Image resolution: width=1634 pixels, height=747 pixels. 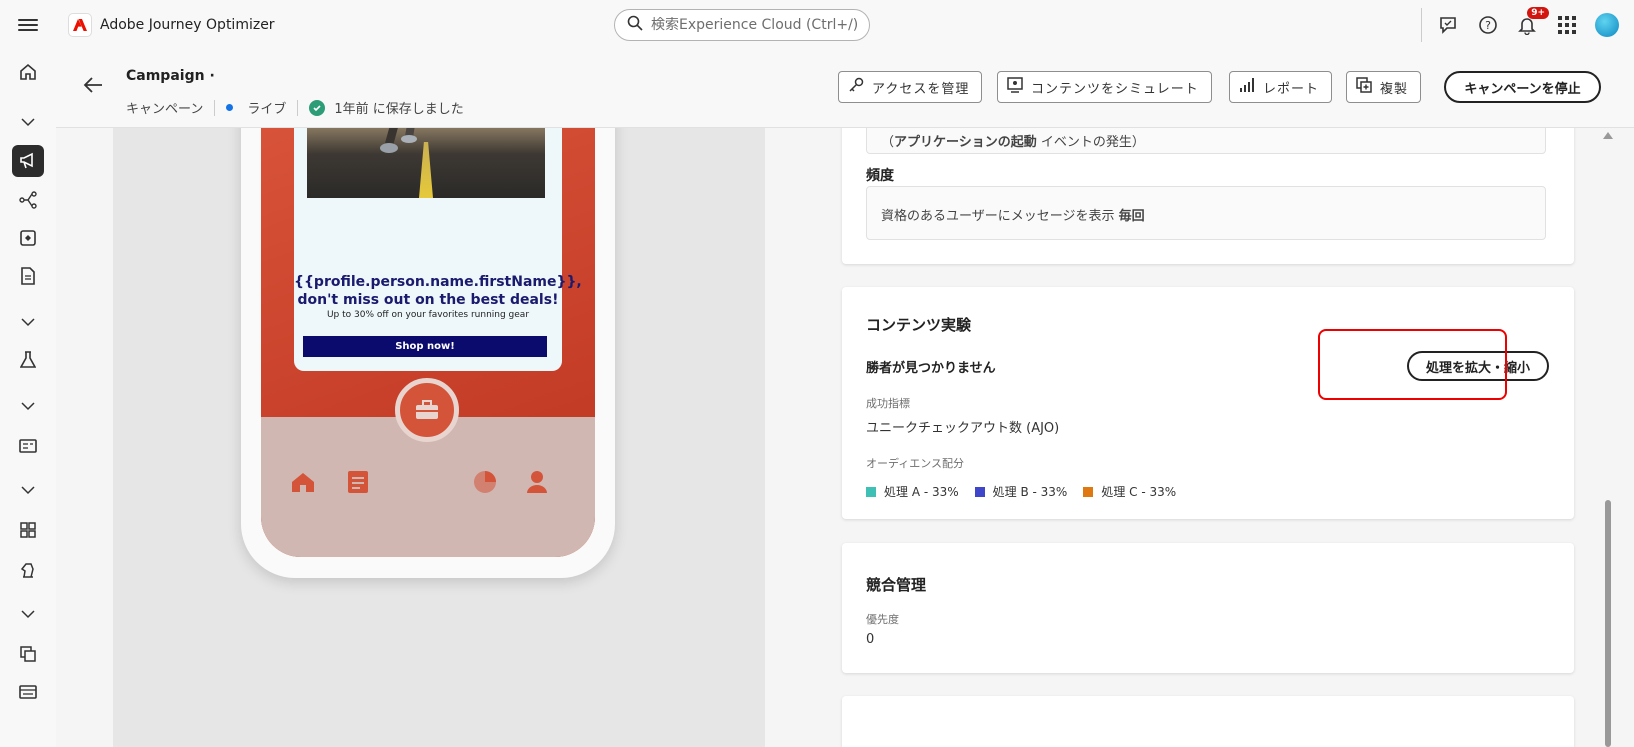 I want to click on assets-icon, so click(x=28, y=654).